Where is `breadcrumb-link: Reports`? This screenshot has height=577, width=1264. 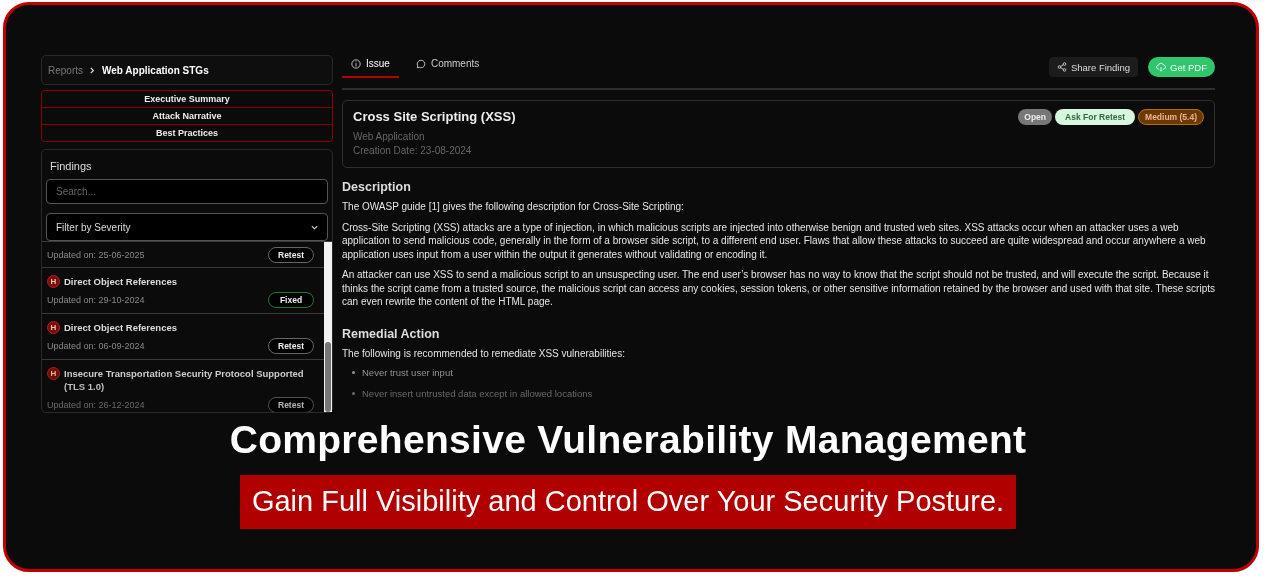 breadcrumb-link: Reports is located at coordinates (65, 70).